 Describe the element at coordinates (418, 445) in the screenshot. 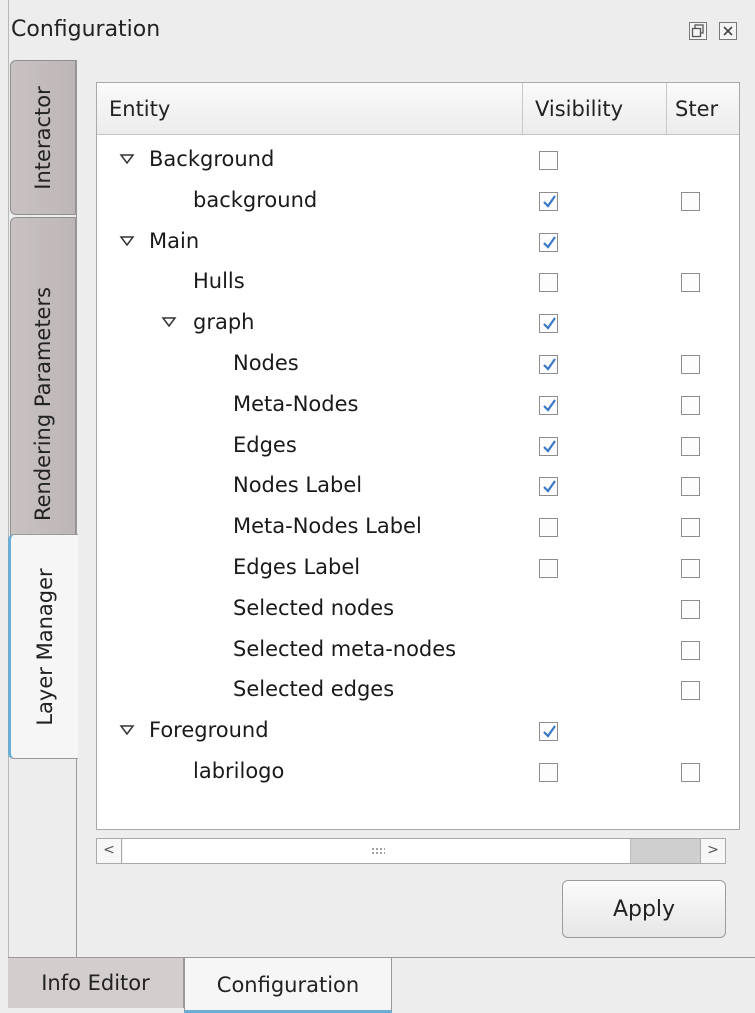

I see `tree-row: Edges` at that location.